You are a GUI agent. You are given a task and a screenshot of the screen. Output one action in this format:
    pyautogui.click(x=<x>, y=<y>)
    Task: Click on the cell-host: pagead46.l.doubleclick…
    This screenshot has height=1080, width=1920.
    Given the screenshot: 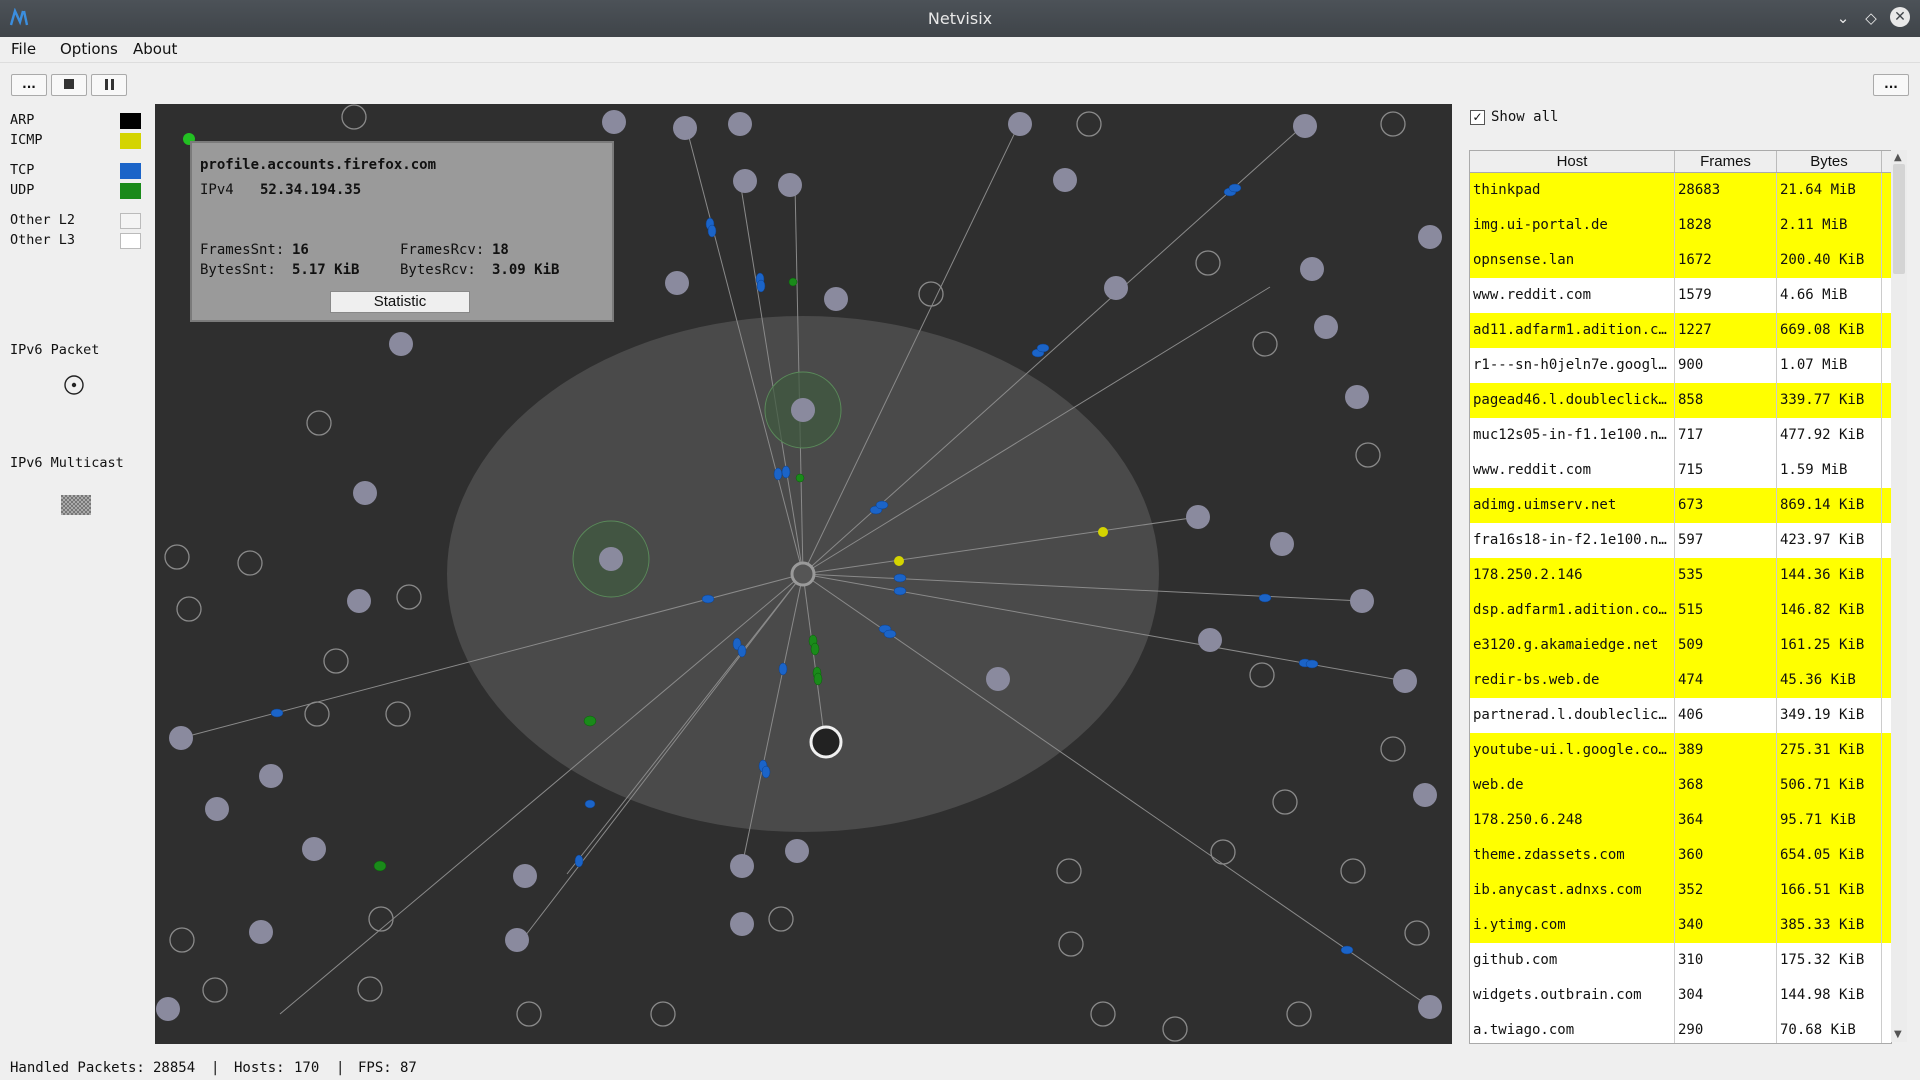 What is the action you would take?
    pyautogui.click(x=1572, y=400)
    